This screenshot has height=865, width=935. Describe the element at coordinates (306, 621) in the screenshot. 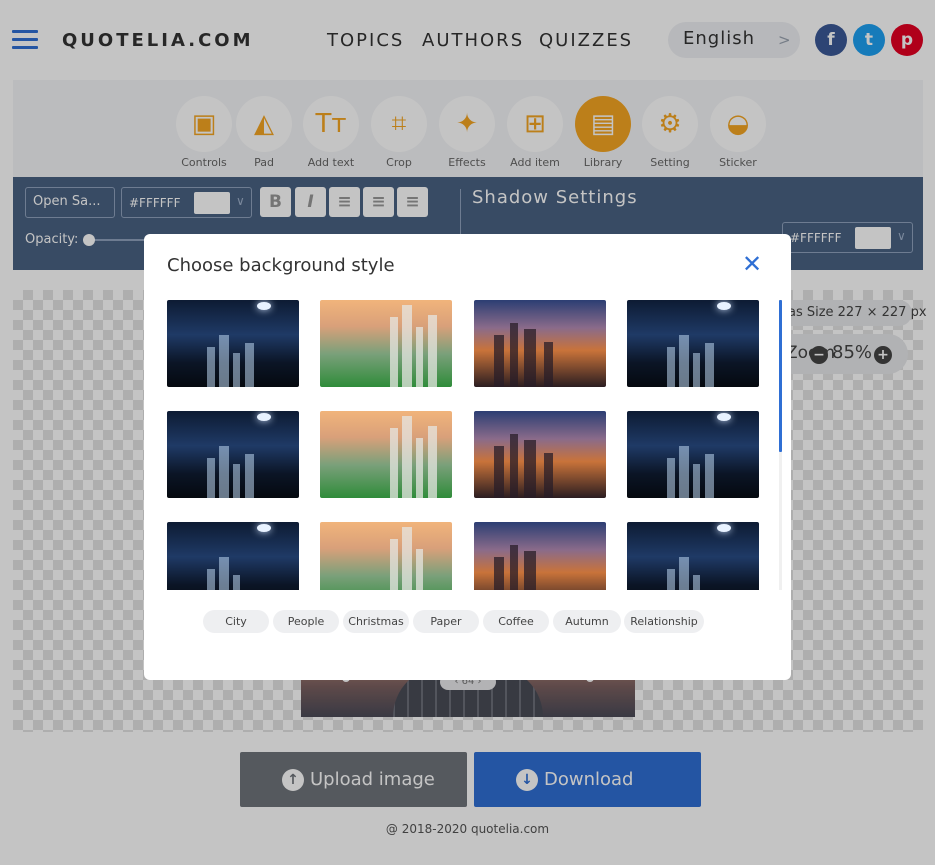

I see `category-chip-people: People` at that location.